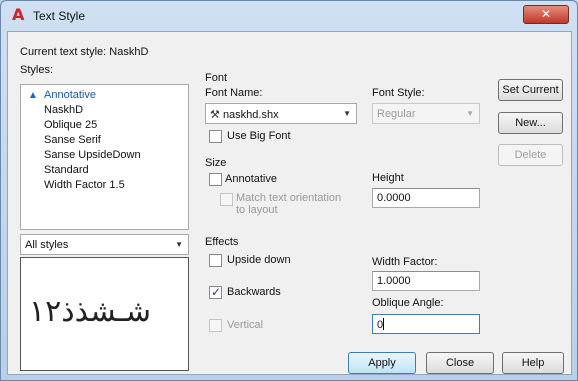  What do you see at coordinates (426, 324) in the screenshot?
I see `oblique-angle-input: 0` at bounding box center [426, 324].